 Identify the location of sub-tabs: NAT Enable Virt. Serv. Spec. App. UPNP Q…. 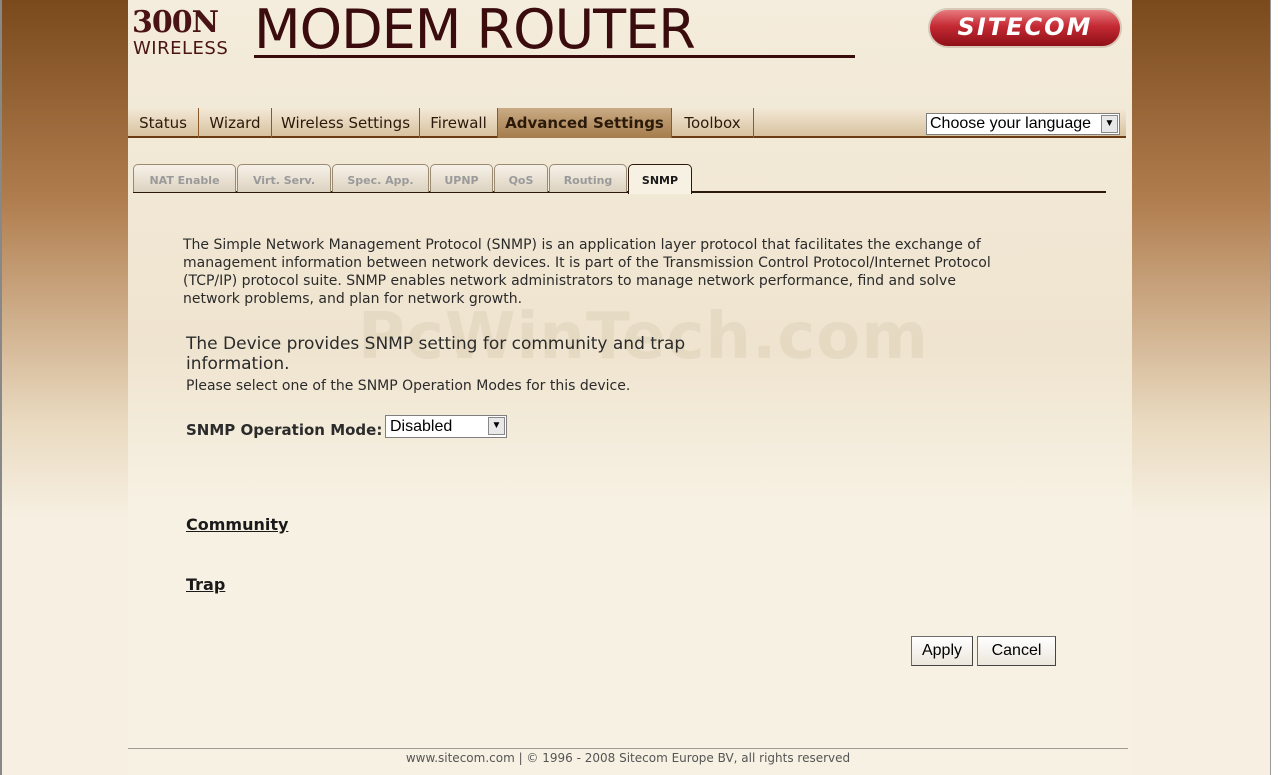
(619, 179).